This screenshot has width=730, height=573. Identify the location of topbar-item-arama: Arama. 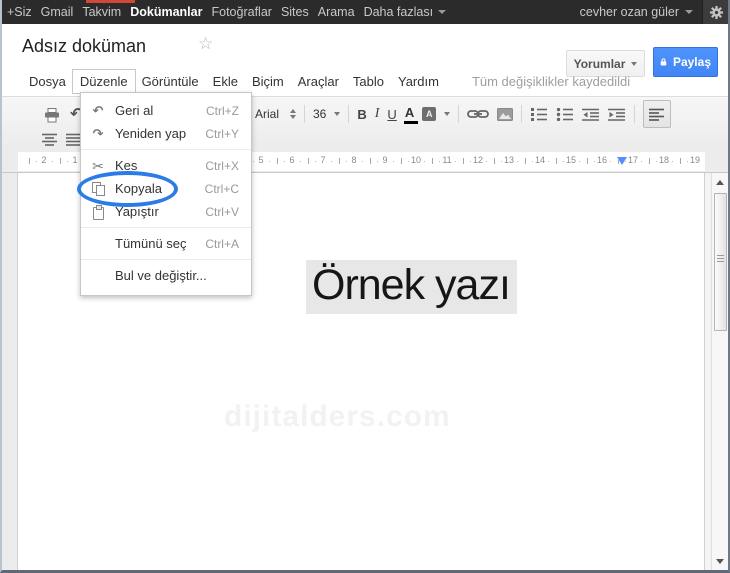
(336, 12).